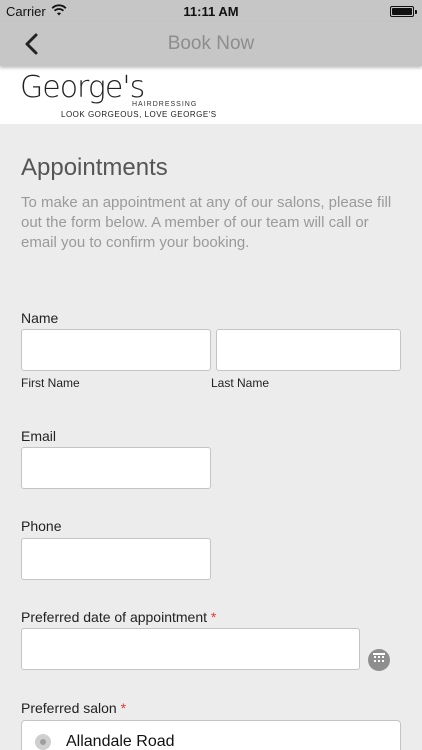  What do you see at coordinates (308, 350) in the screenshot?
I see `last-name-field` at bounding box center [308, 350].